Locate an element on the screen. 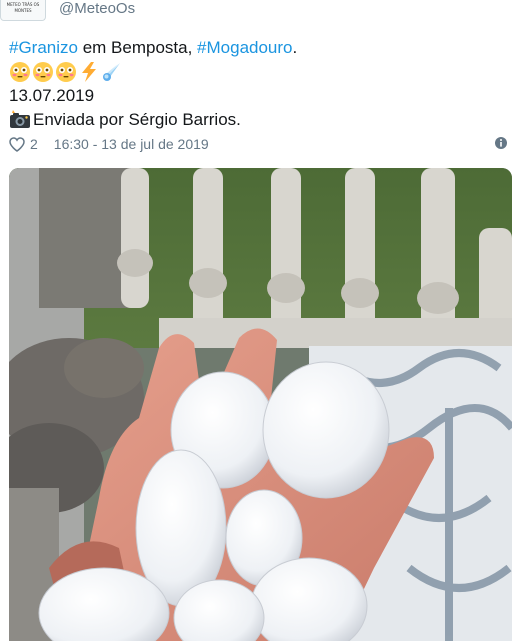 This screenshot has height=641, width=521. tweet-date-line: 13.07.2019 is located at coordinates (52, 95).